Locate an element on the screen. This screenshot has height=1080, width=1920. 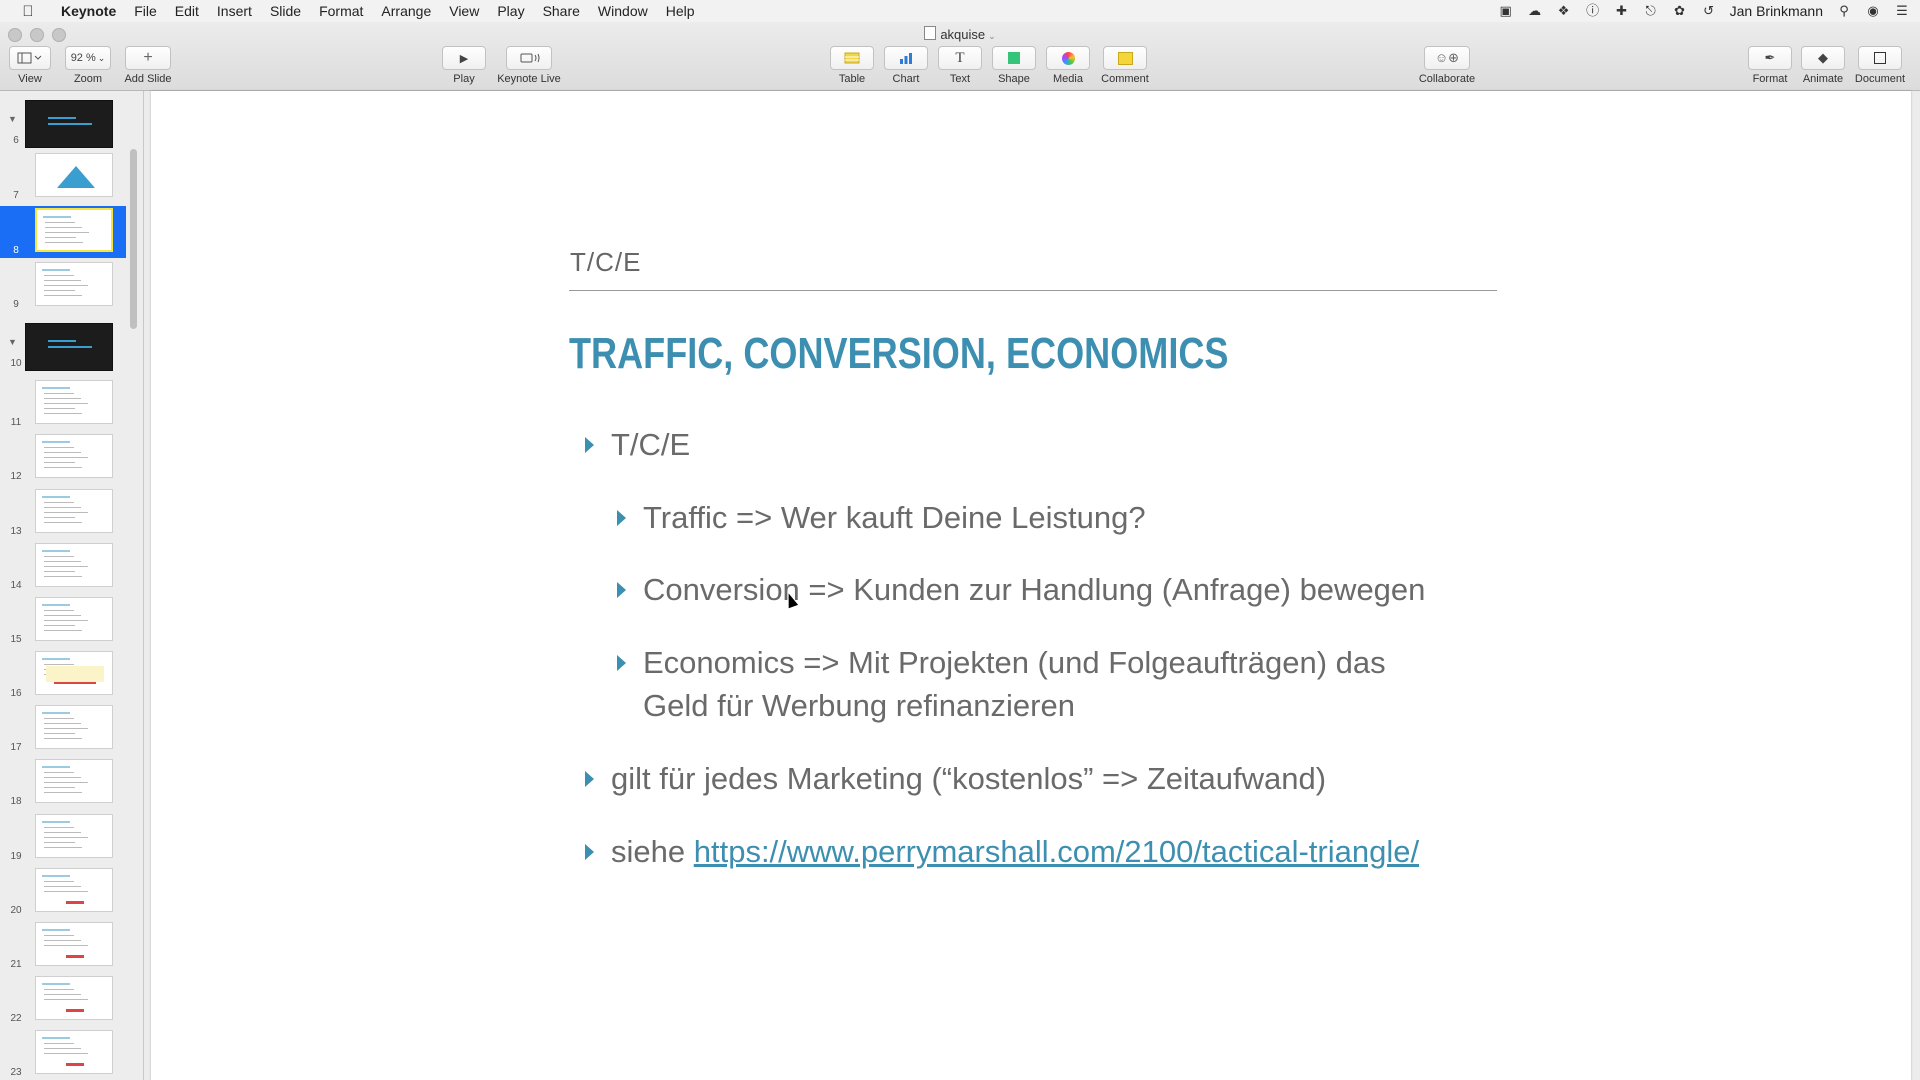
menu-view: View is located at coordinates (464, 11).